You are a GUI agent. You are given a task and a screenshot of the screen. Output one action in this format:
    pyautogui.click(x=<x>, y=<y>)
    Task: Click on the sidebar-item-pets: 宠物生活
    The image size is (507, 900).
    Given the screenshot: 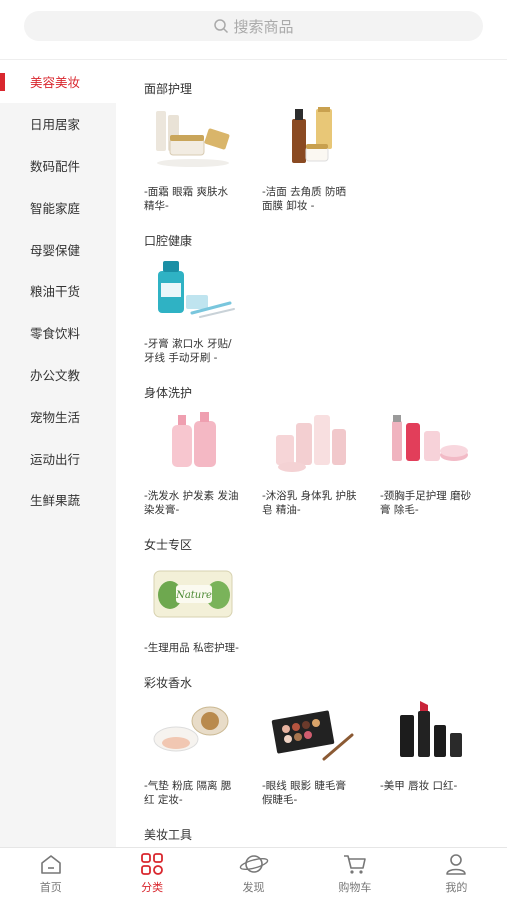 What is the action you would take?
    pyautogui.click(x=58, y=416)
    